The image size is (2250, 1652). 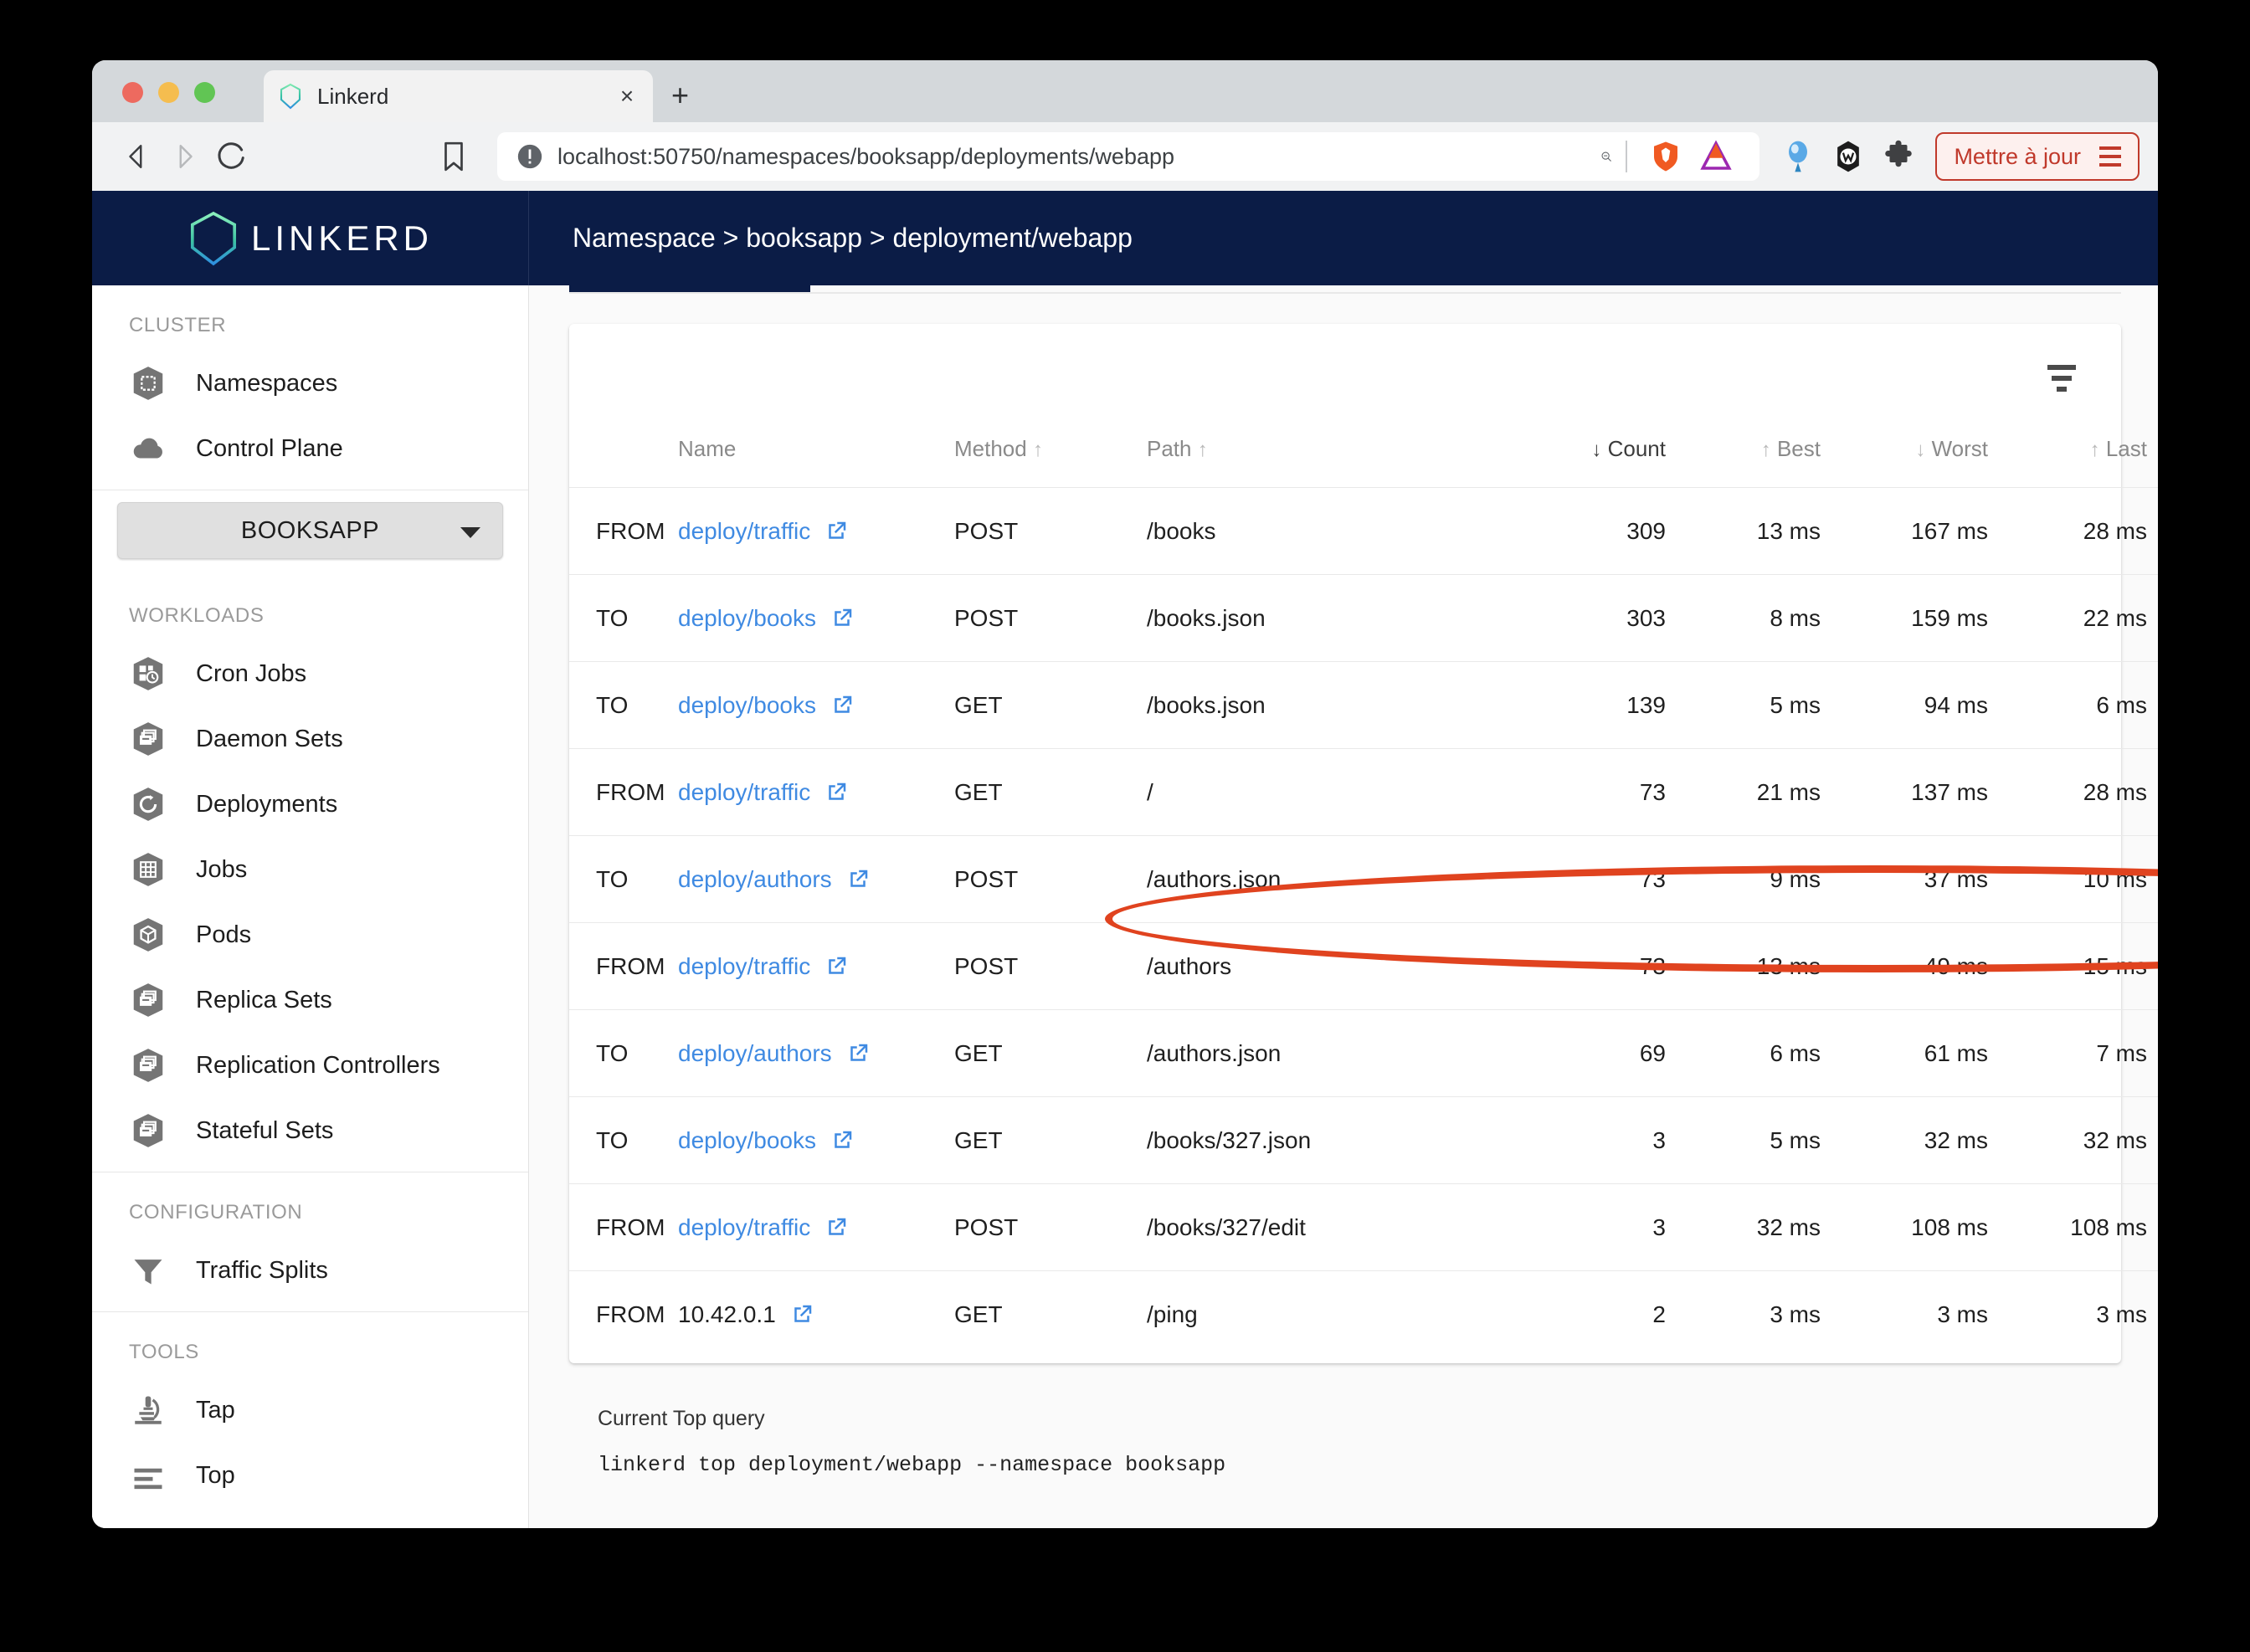 What do you see at coordinates (1666, 156) in the screenshot?
I see `brave-shields-icon` at bounding box center [1666, 156].